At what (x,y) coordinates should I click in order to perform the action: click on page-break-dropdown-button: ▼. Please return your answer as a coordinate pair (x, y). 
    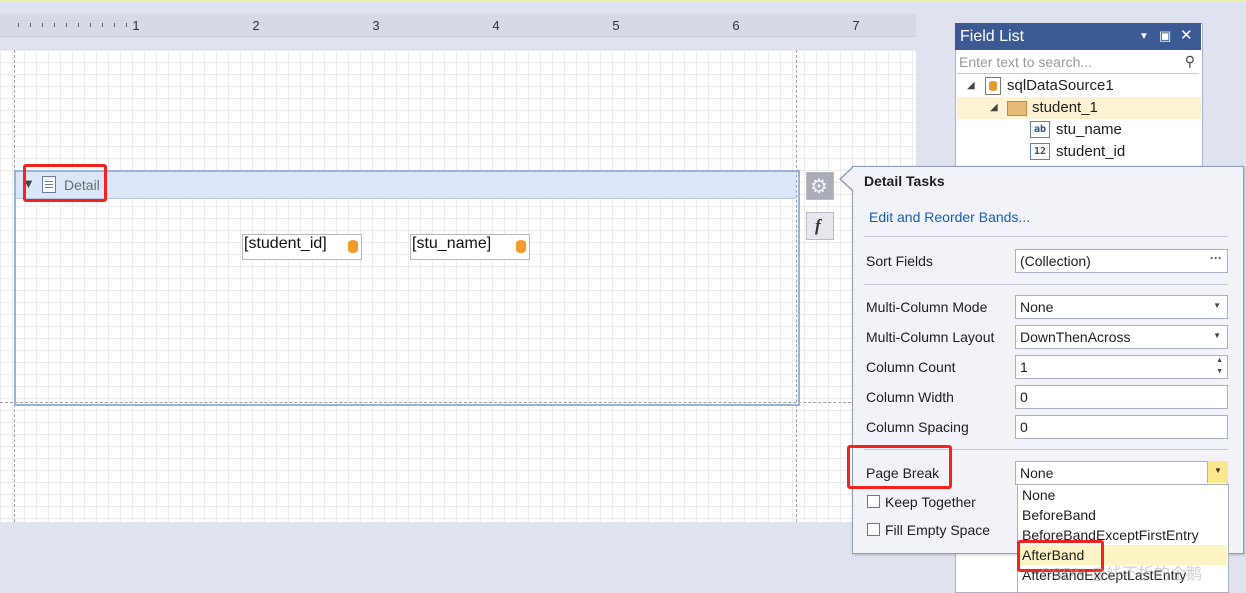
    Looking at the image, I should click on (1217, 472).